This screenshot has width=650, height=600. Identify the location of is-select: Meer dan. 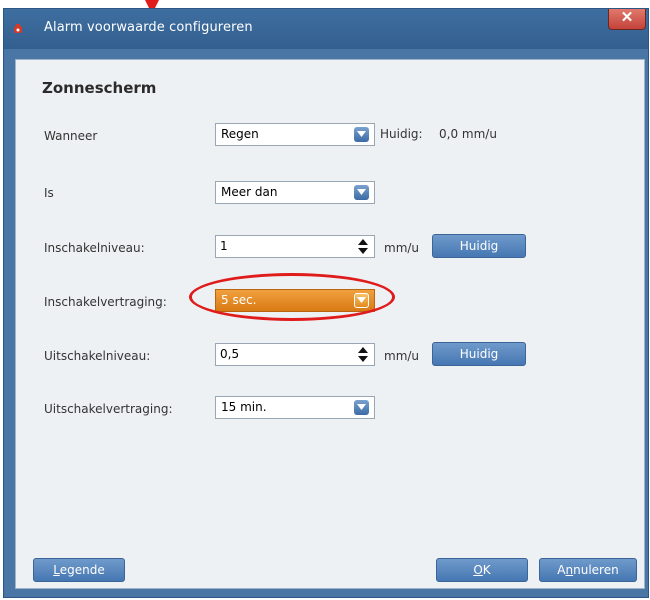
(295, 192).